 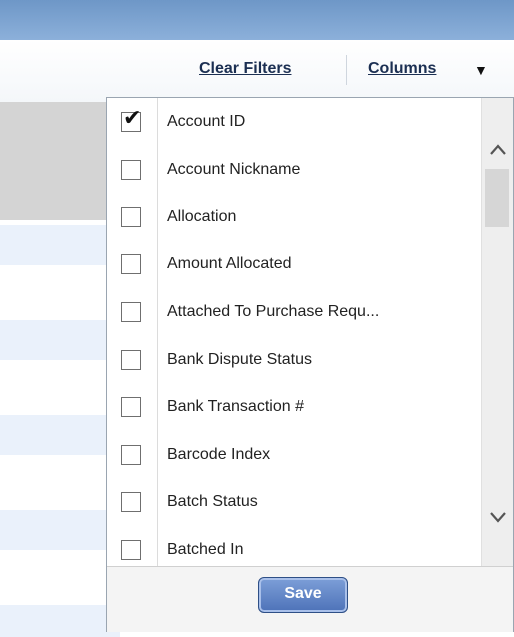 I want to click on column-option-label: Account Nickname, so click(x=234, y=169).